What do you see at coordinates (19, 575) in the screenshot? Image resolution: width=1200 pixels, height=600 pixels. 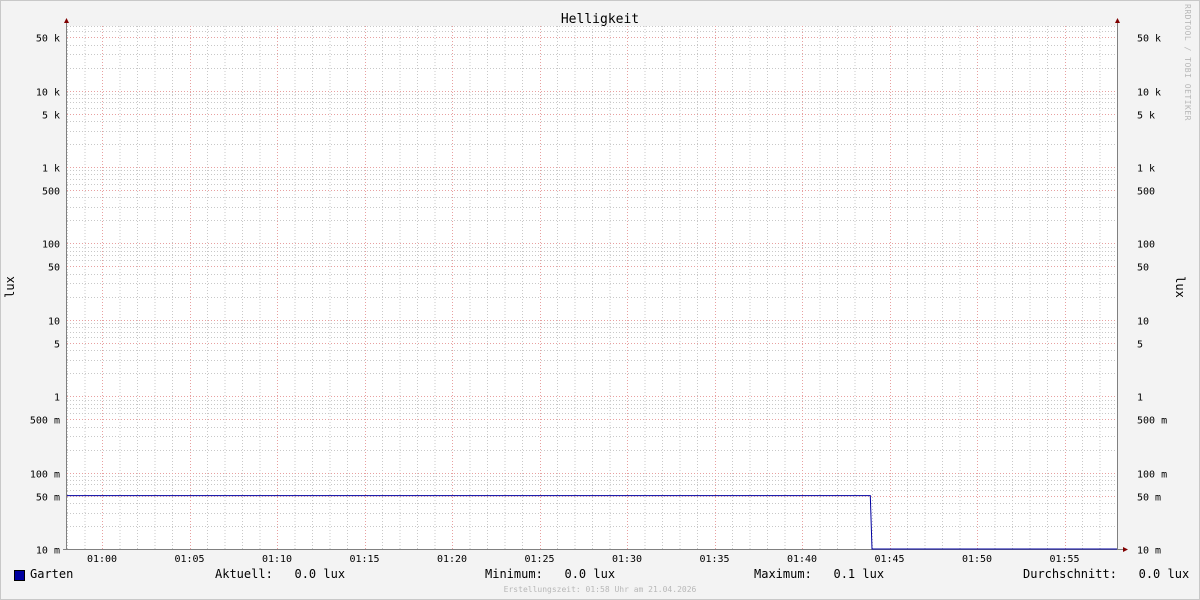 I see `legend-swatch-garten` at bounding box center [19, 575].